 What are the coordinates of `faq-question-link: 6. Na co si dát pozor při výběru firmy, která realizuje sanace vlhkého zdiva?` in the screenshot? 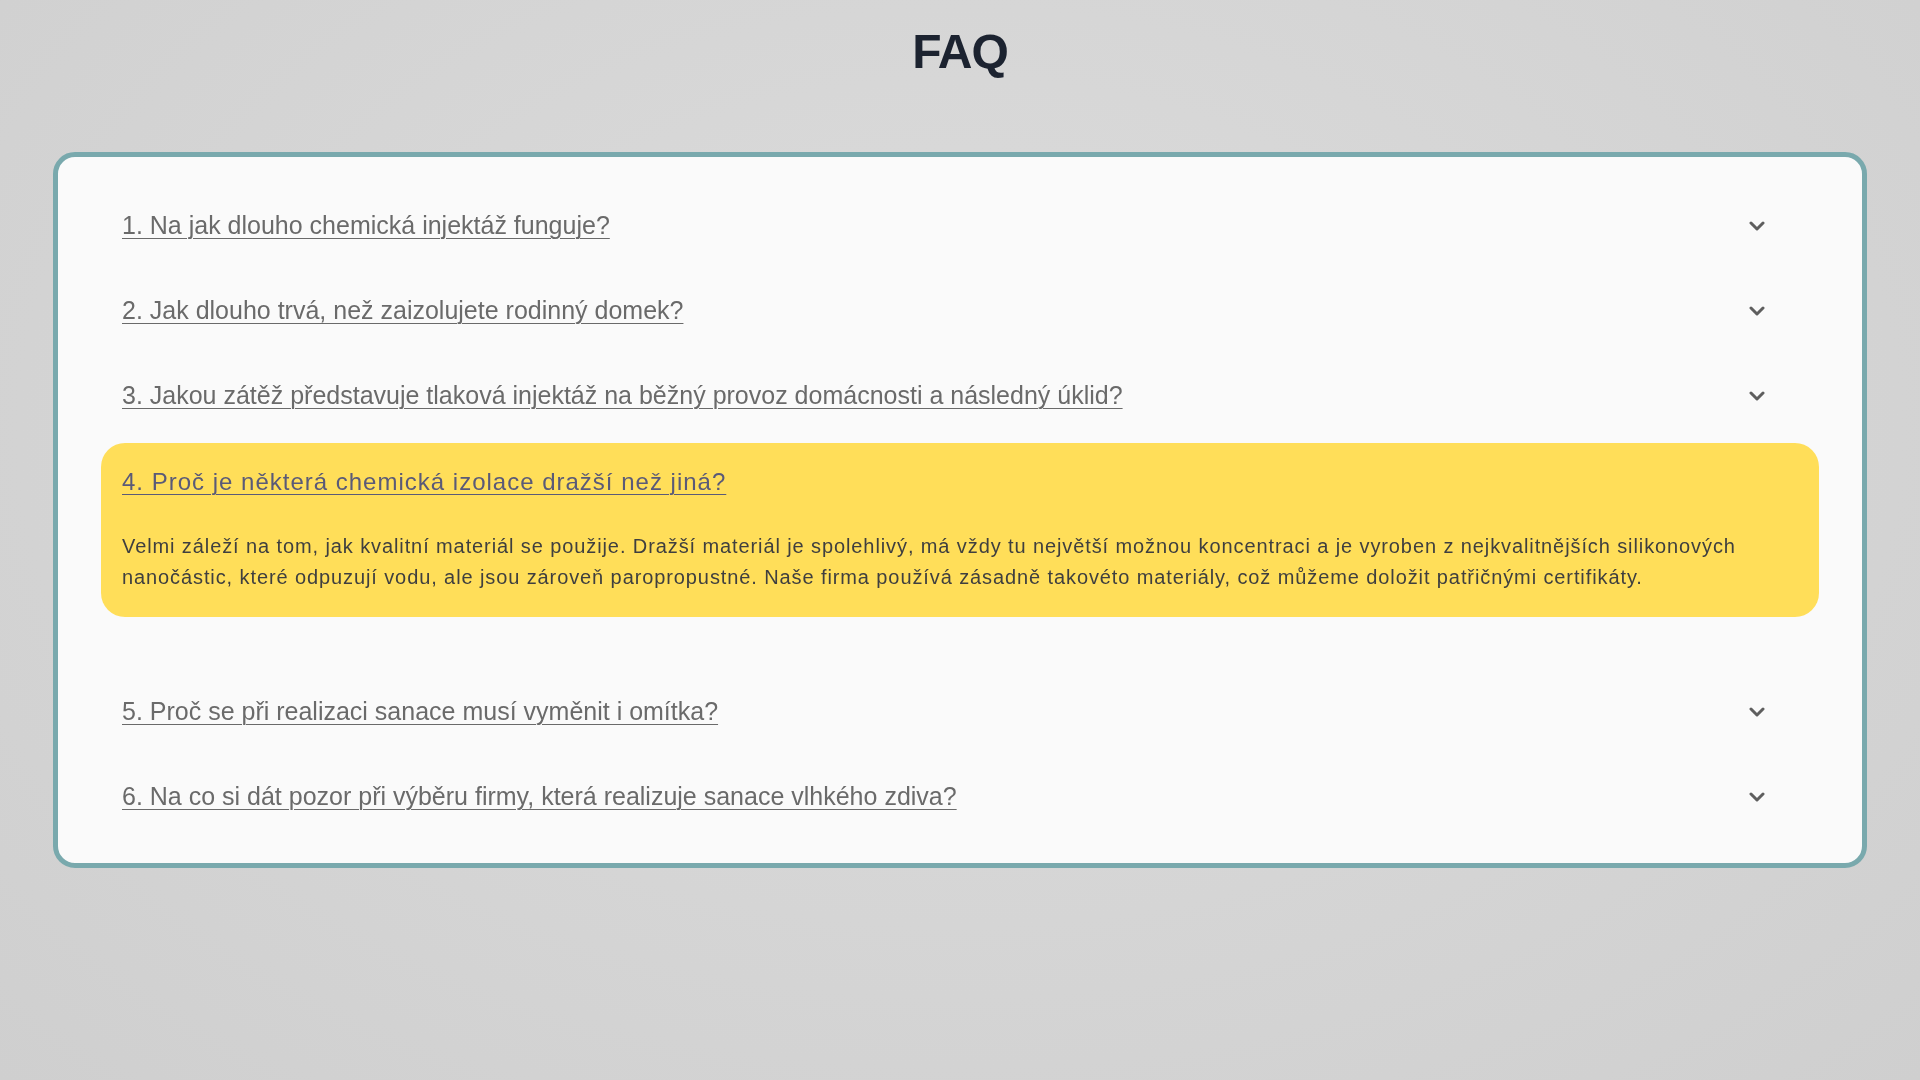 It's located at (539, 796).